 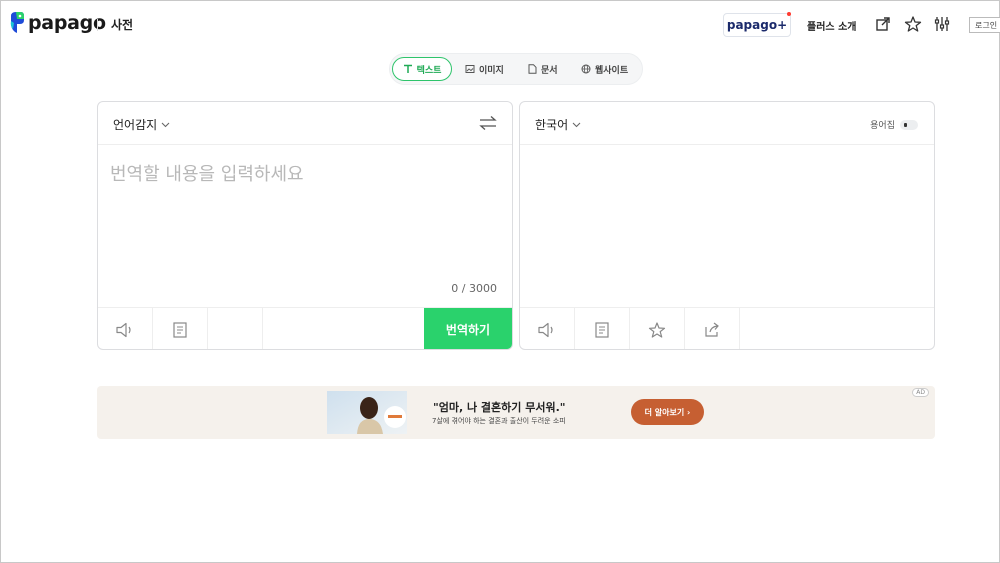 I want to click on target-panel-footer, so click(x=727, y=328).